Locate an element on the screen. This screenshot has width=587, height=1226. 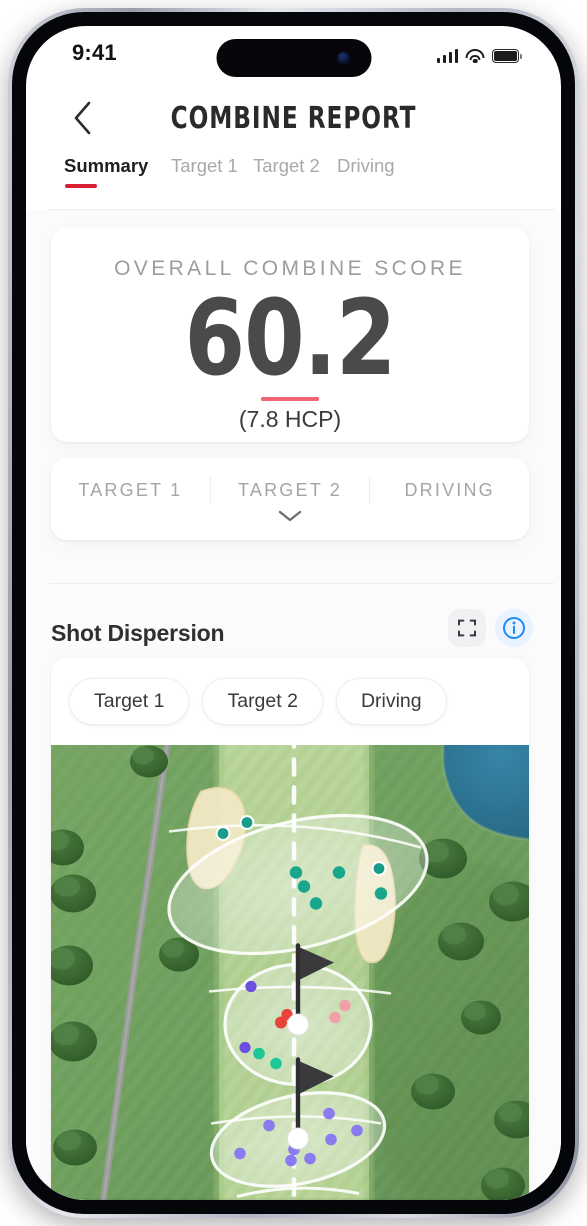
tab-driving: Driving is located at coordinates (366, 166).